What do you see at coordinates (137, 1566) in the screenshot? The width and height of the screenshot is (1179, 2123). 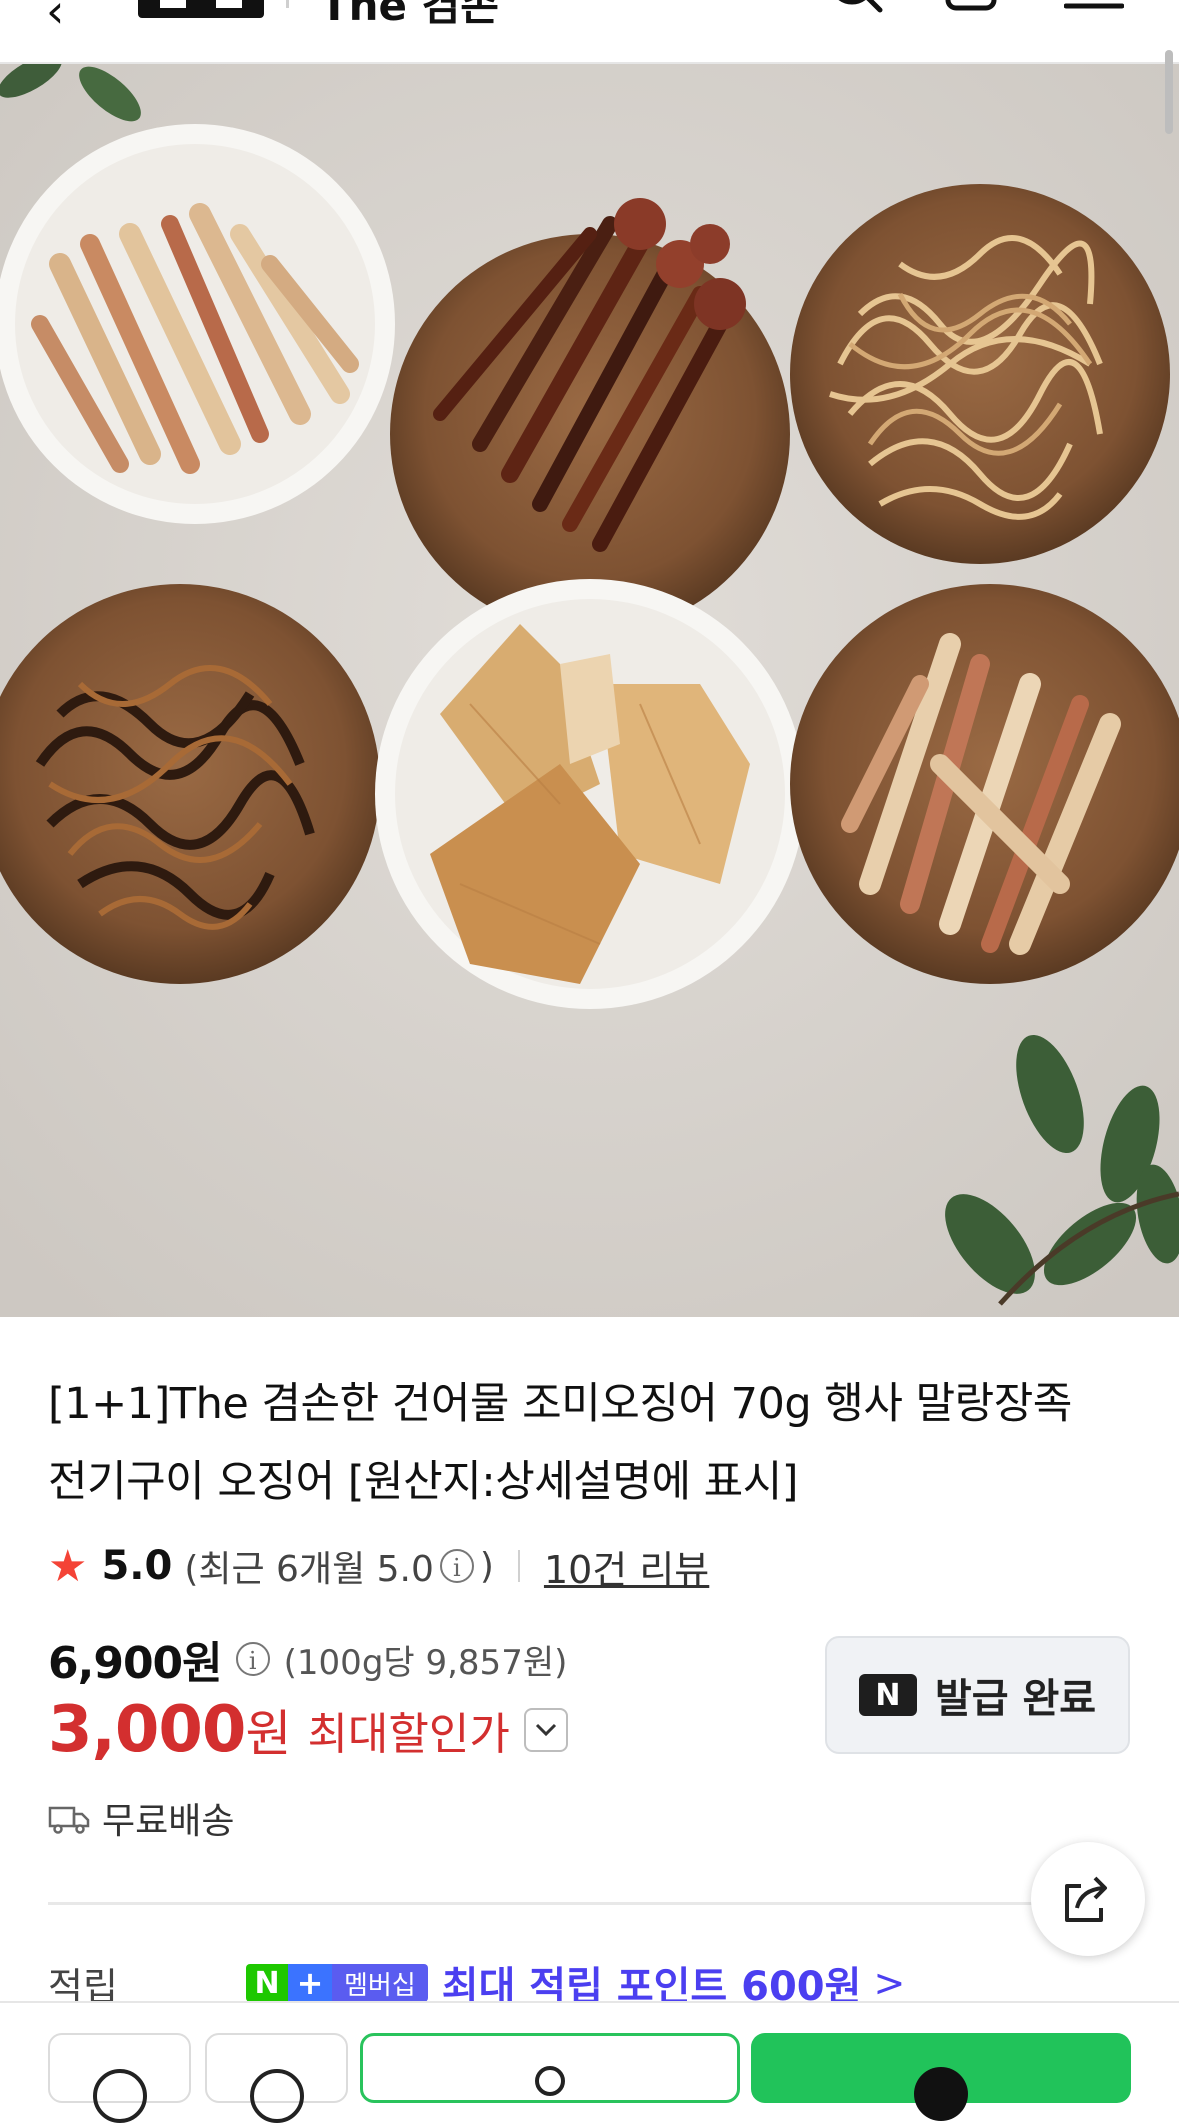 I see `rating-score: 5.0` at bounding box center [137, 1566].